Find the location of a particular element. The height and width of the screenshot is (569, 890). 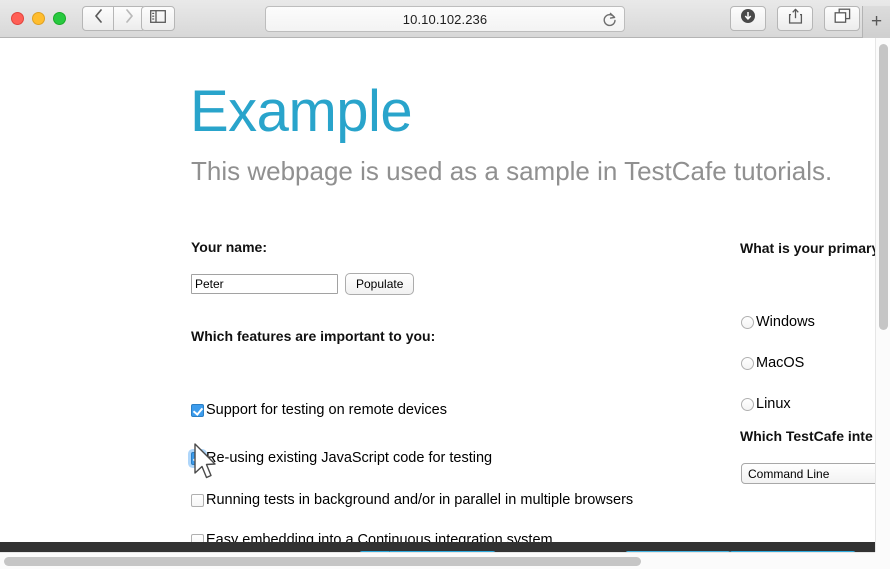

horizontal-scrollbar-thumb is located at coordinates (322, 561).